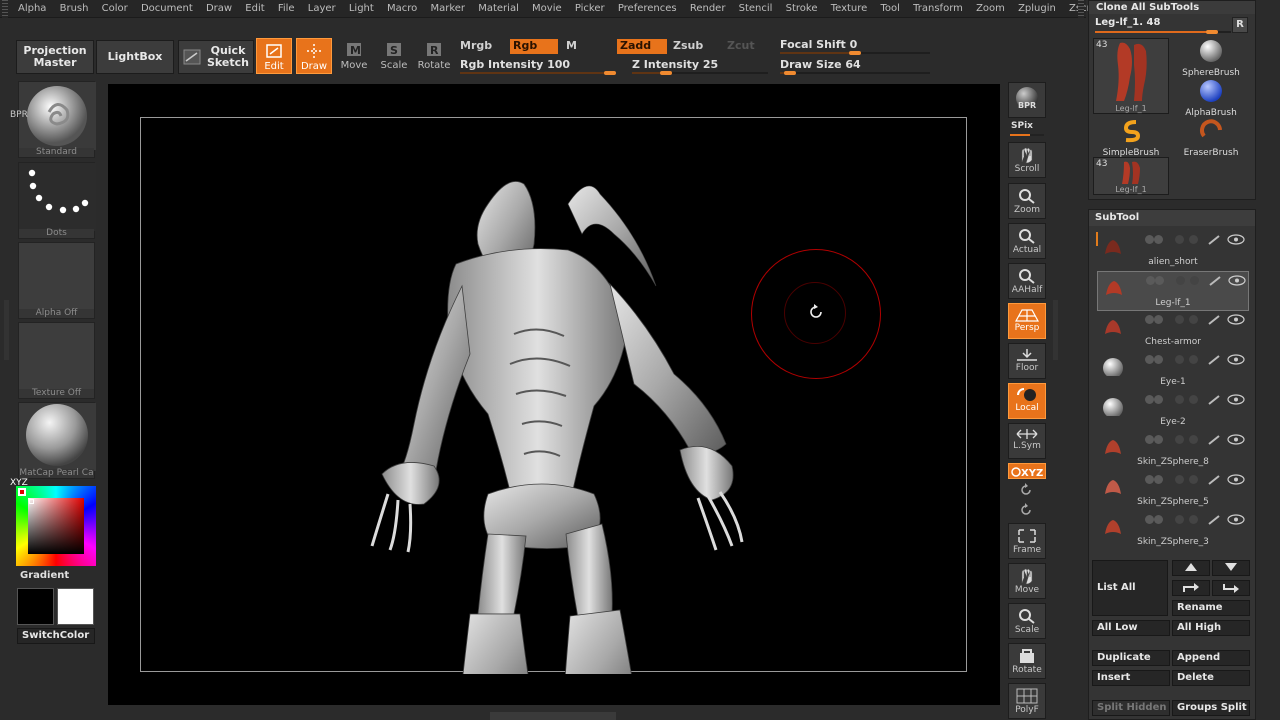 The image size is (1280, 720). I want to click on menu-item: Marker, so click(447, 8).